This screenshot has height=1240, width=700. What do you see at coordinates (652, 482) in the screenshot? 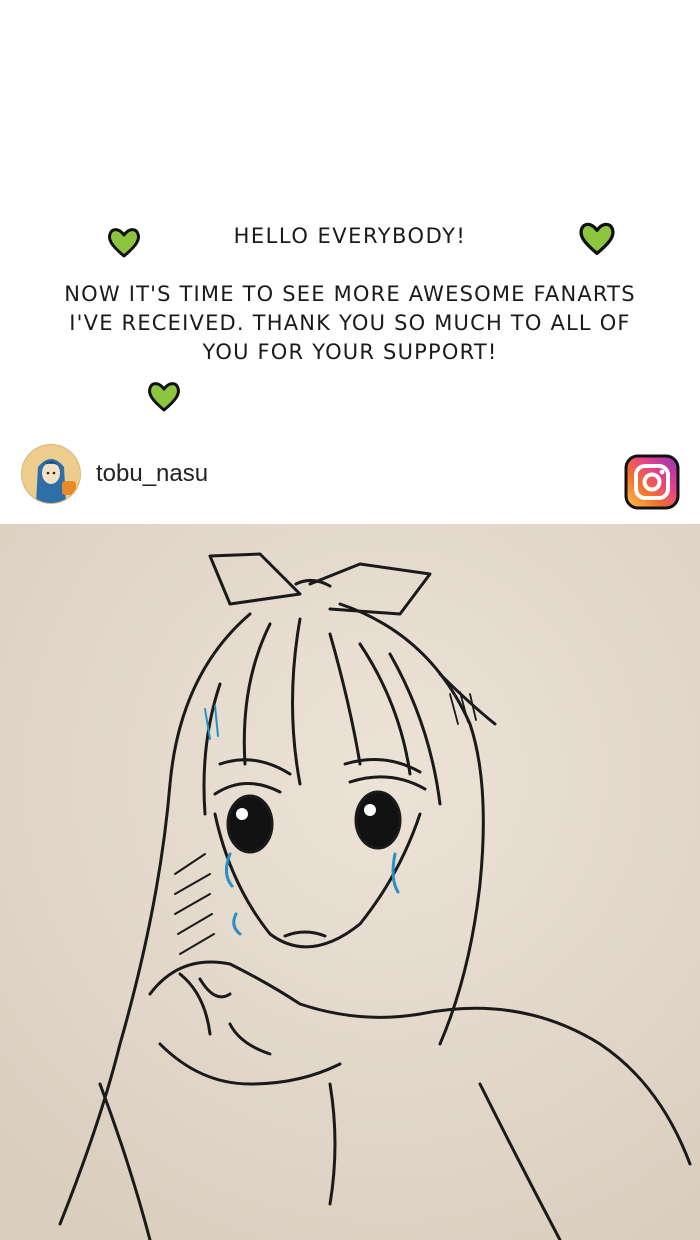
I see `instagram-icon` at bounding box center [652, 482].